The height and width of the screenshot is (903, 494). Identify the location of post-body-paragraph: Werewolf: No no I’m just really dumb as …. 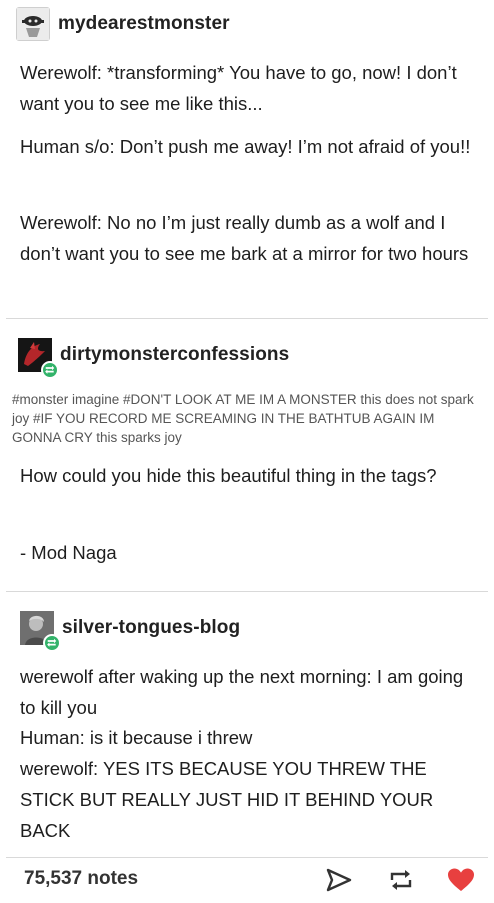
(244, 238).